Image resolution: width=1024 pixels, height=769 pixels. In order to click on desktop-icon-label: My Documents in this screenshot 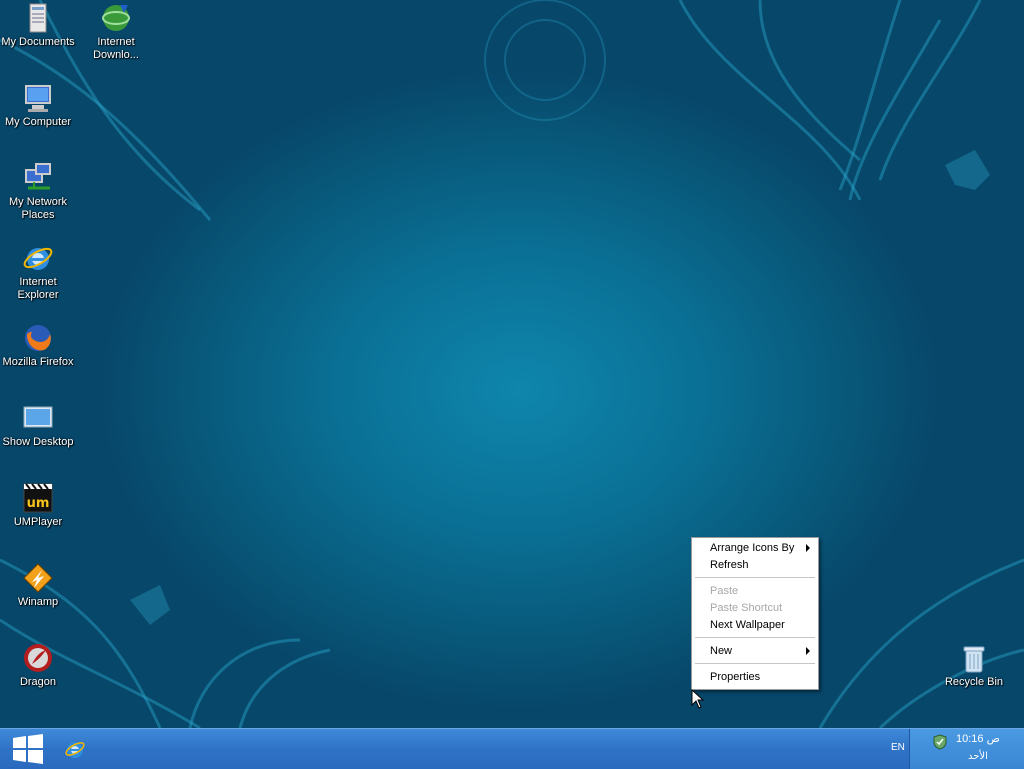, I will do `click(38, 42)`.